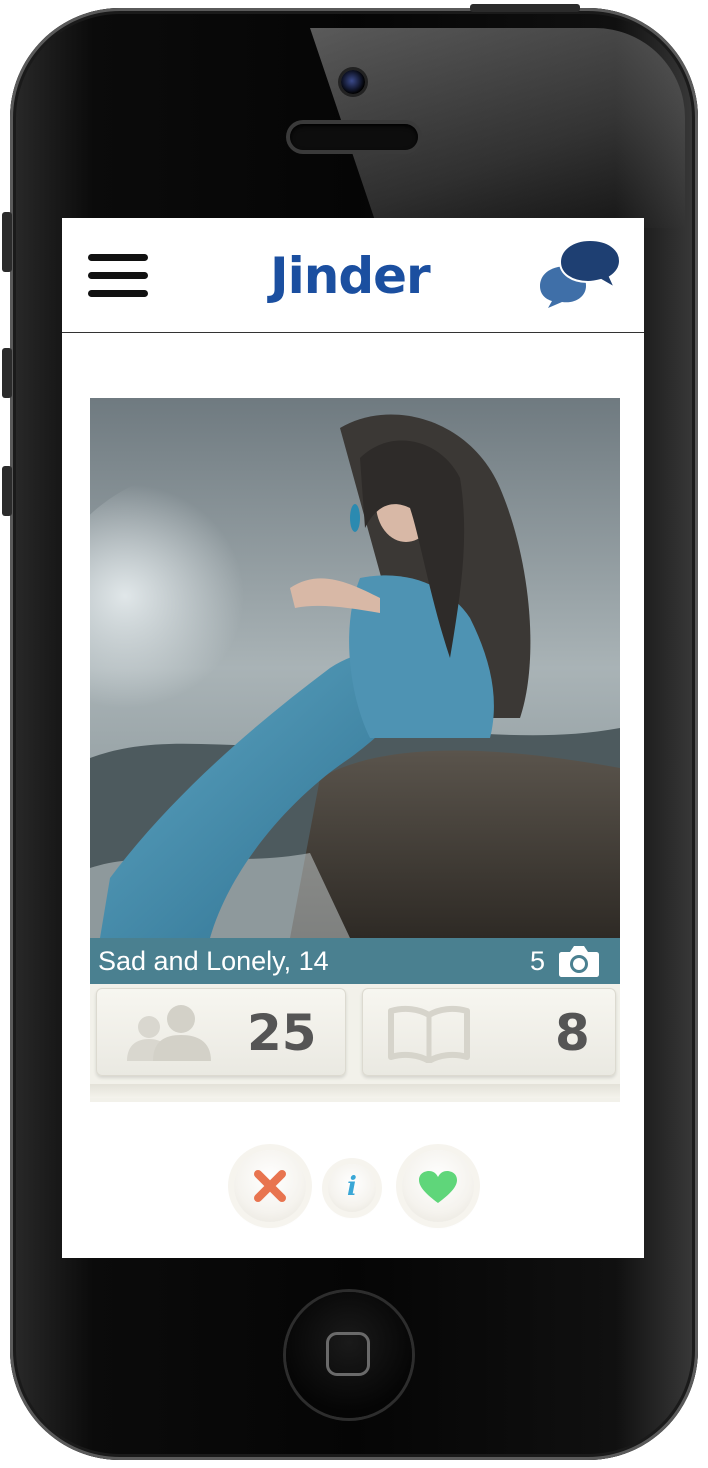 The width and height of the screenshot is (708, 1468). I want to click on dislike-button, so click(270, 1186).